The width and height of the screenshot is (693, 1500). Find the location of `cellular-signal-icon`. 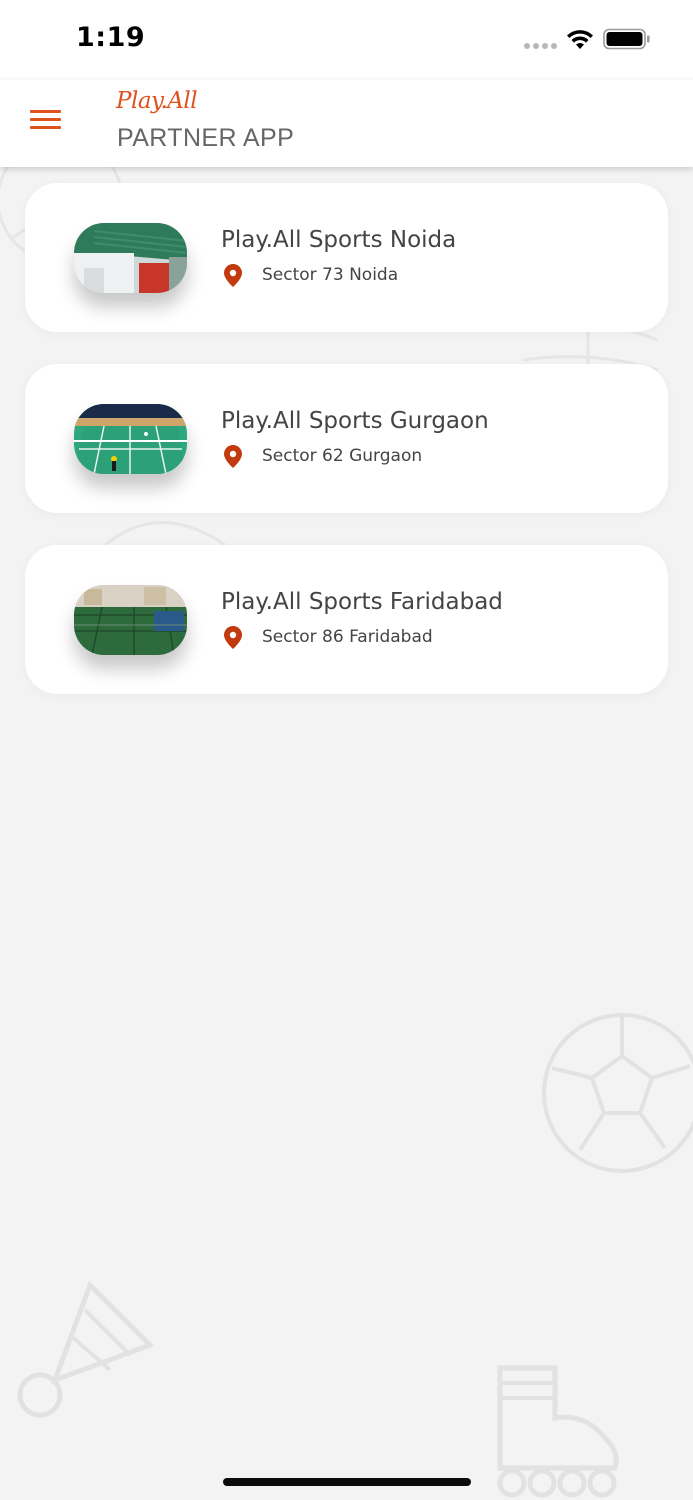

cellular-signal-icon is located at coordinates (540, 46).